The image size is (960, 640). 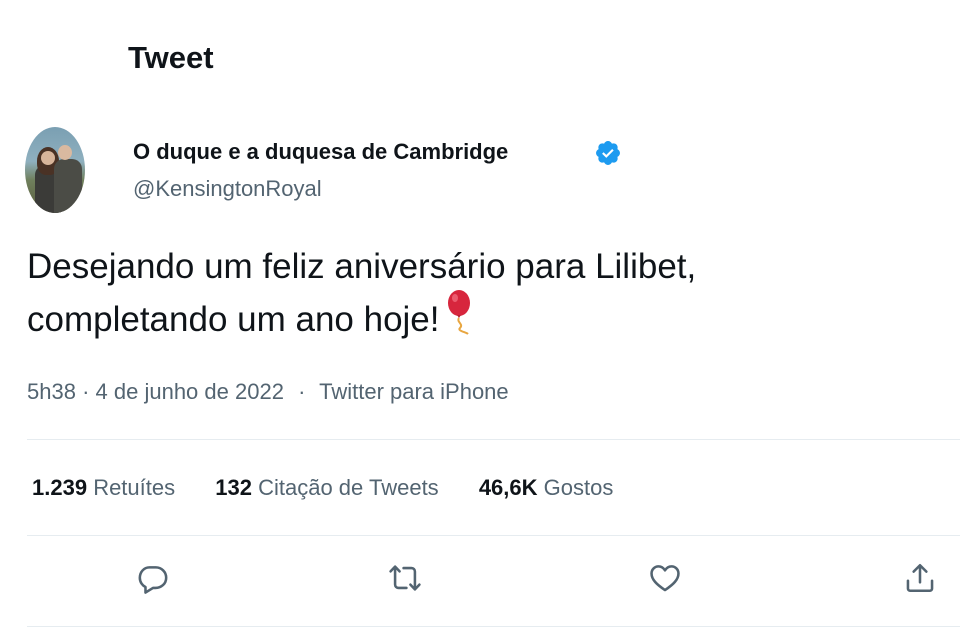 What do you see at coordinates (493, 535) in the screenshot?
I see `divider-middle` at bounding box center [493, 535].